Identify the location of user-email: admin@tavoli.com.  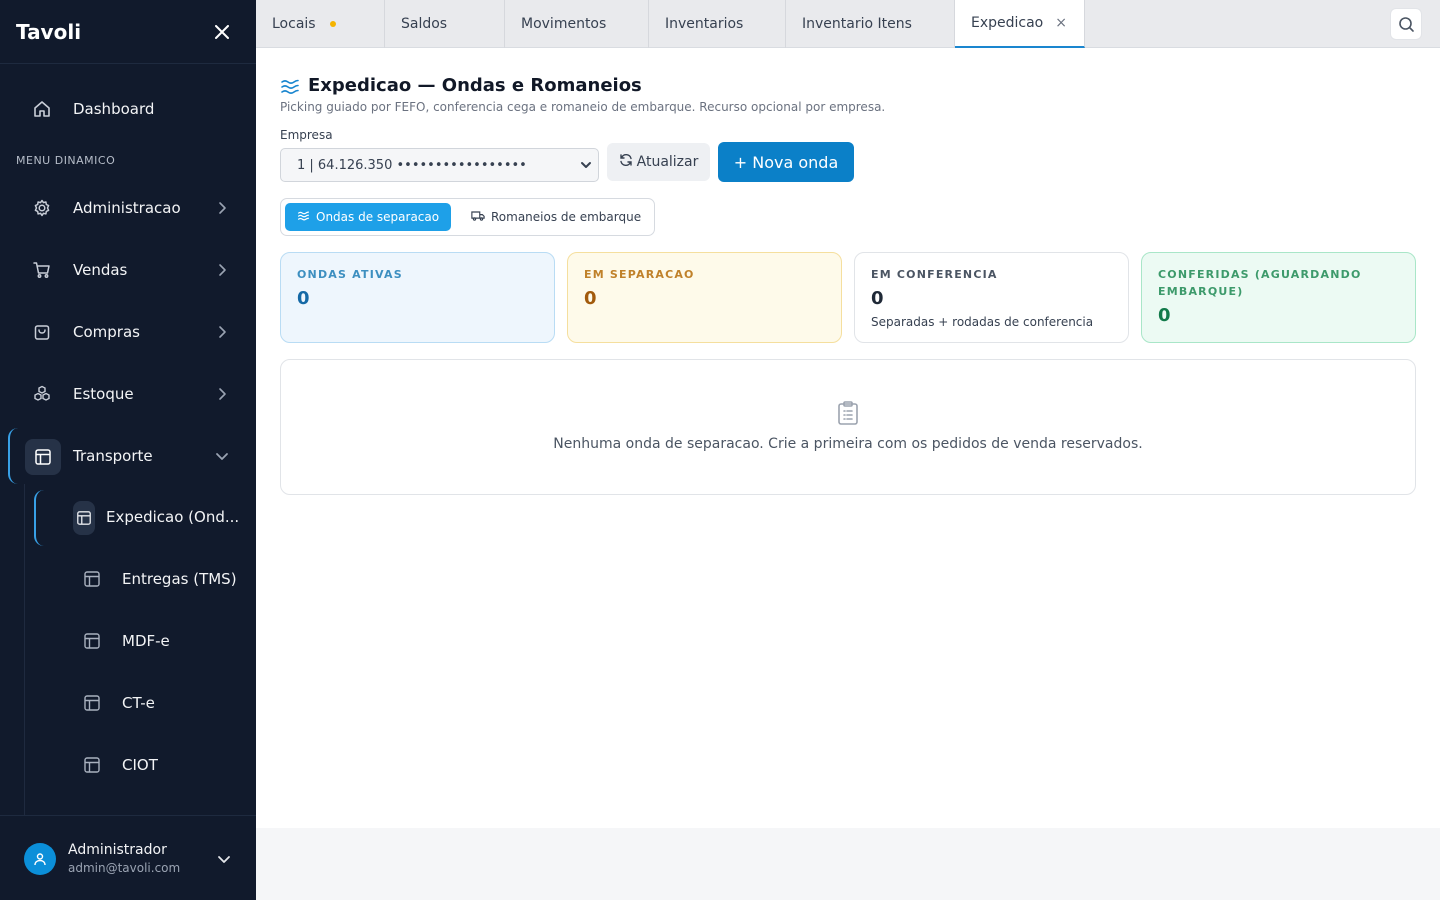
(124, 868).